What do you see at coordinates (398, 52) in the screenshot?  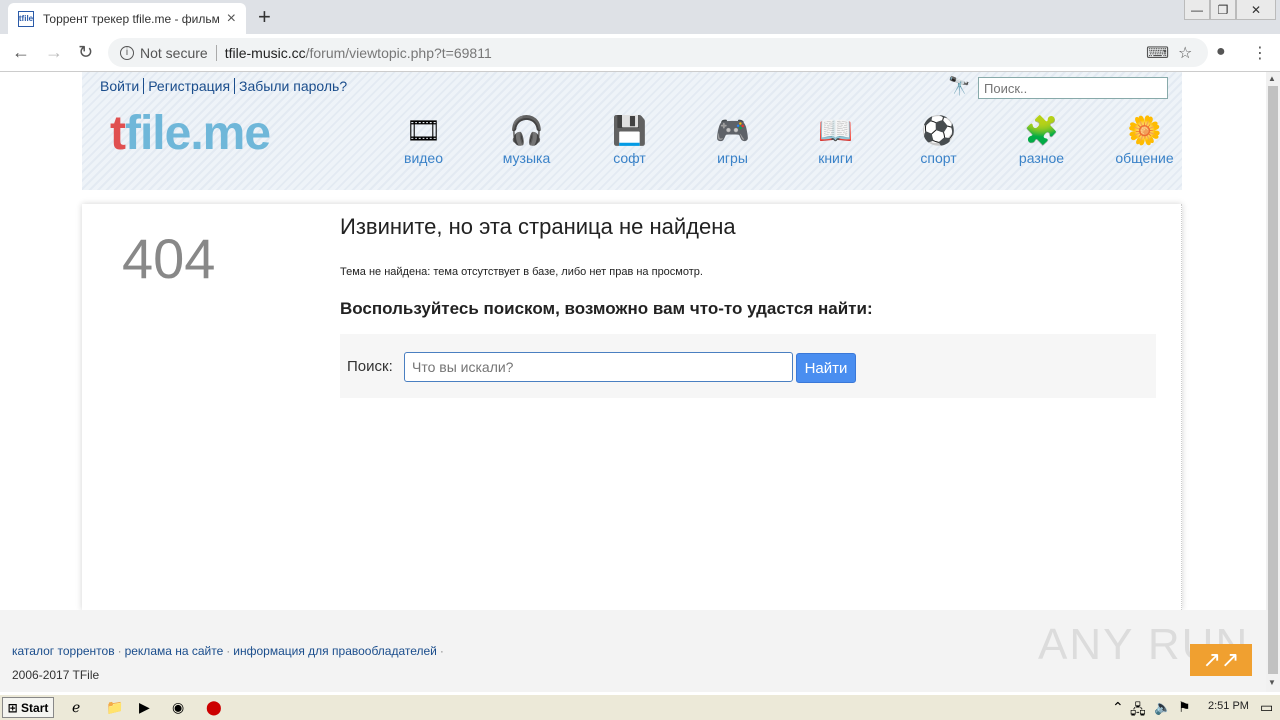 I see `url-path: /forum/viewtopic.php?t=69811` at bounding box center [398, 52].